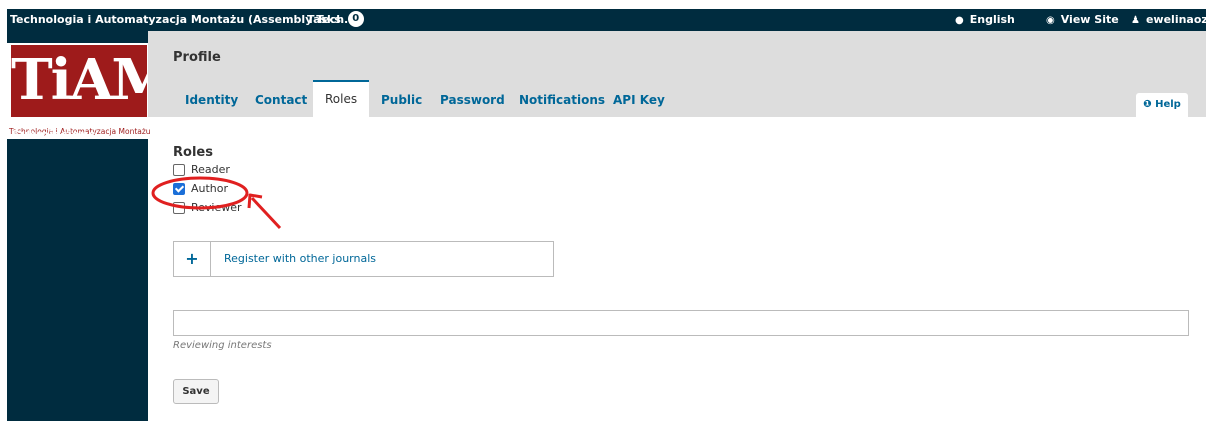 The height and width of the screenshot is (421, 1213). What do you see at coordinates (197, 57) in the screenshot?
I see `page-title: Profile` at bounding box center [197, 57].